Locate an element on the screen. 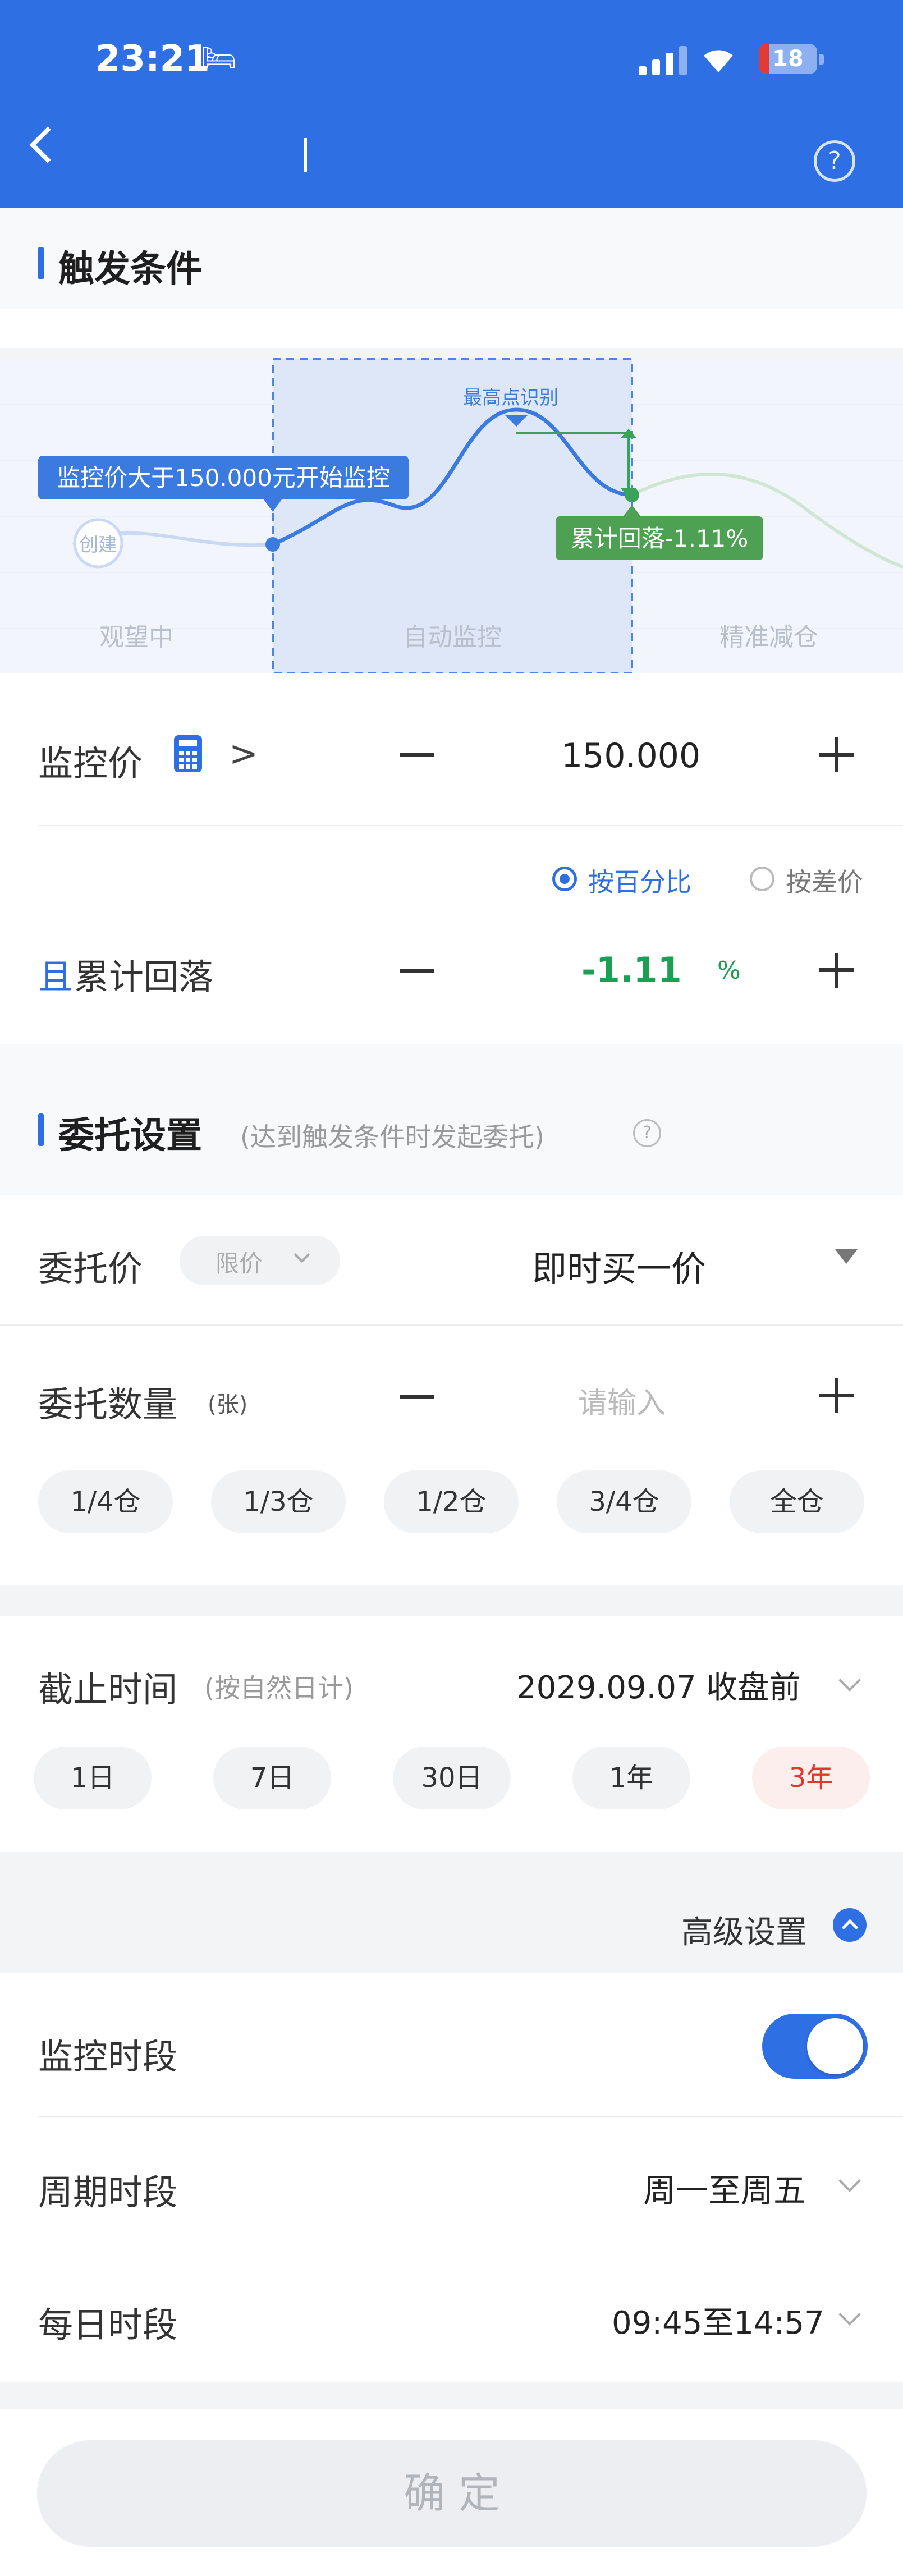  chevron-up-icon is located at coordinates (850, 1925).